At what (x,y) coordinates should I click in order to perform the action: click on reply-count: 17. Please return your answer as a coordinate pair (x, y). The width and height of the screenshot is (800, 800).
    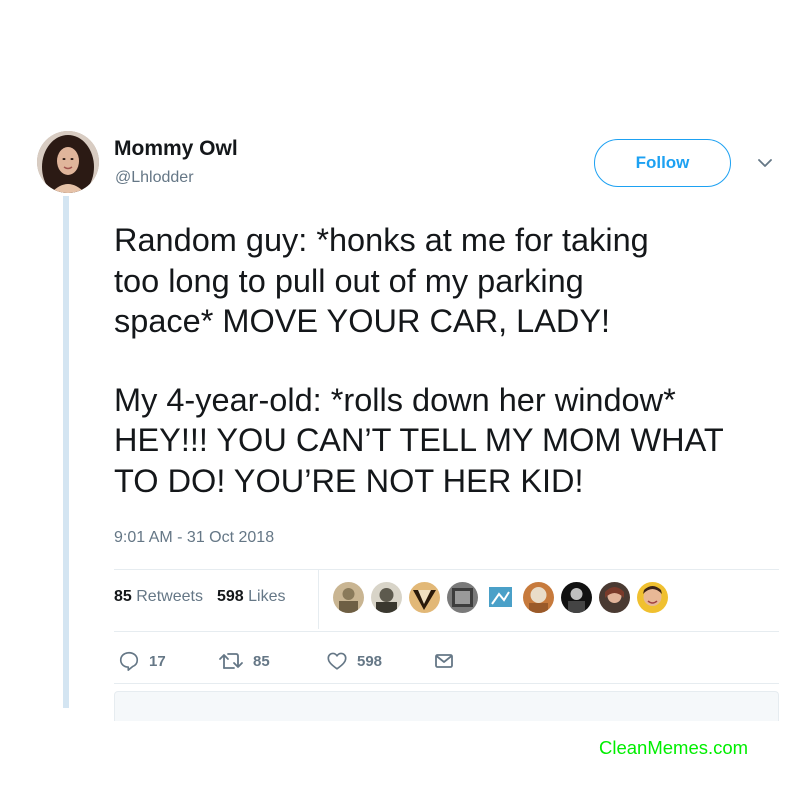
    Looking at the image, I should click on (157, 661).